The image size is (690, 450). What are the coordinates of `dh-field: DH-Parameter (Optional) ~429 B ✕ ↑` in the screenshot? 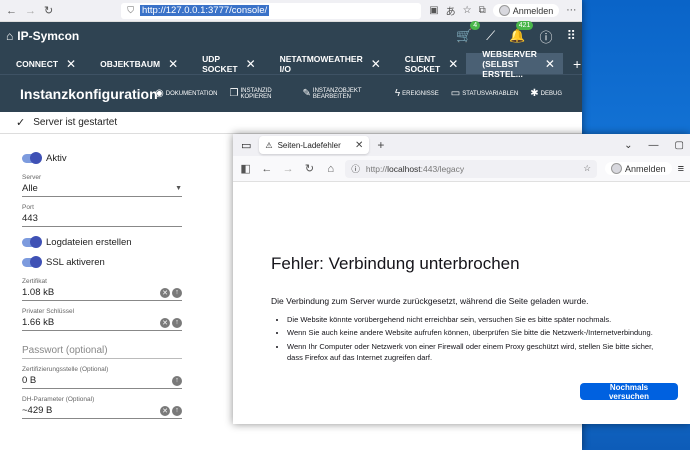 It's located at (102, 407).